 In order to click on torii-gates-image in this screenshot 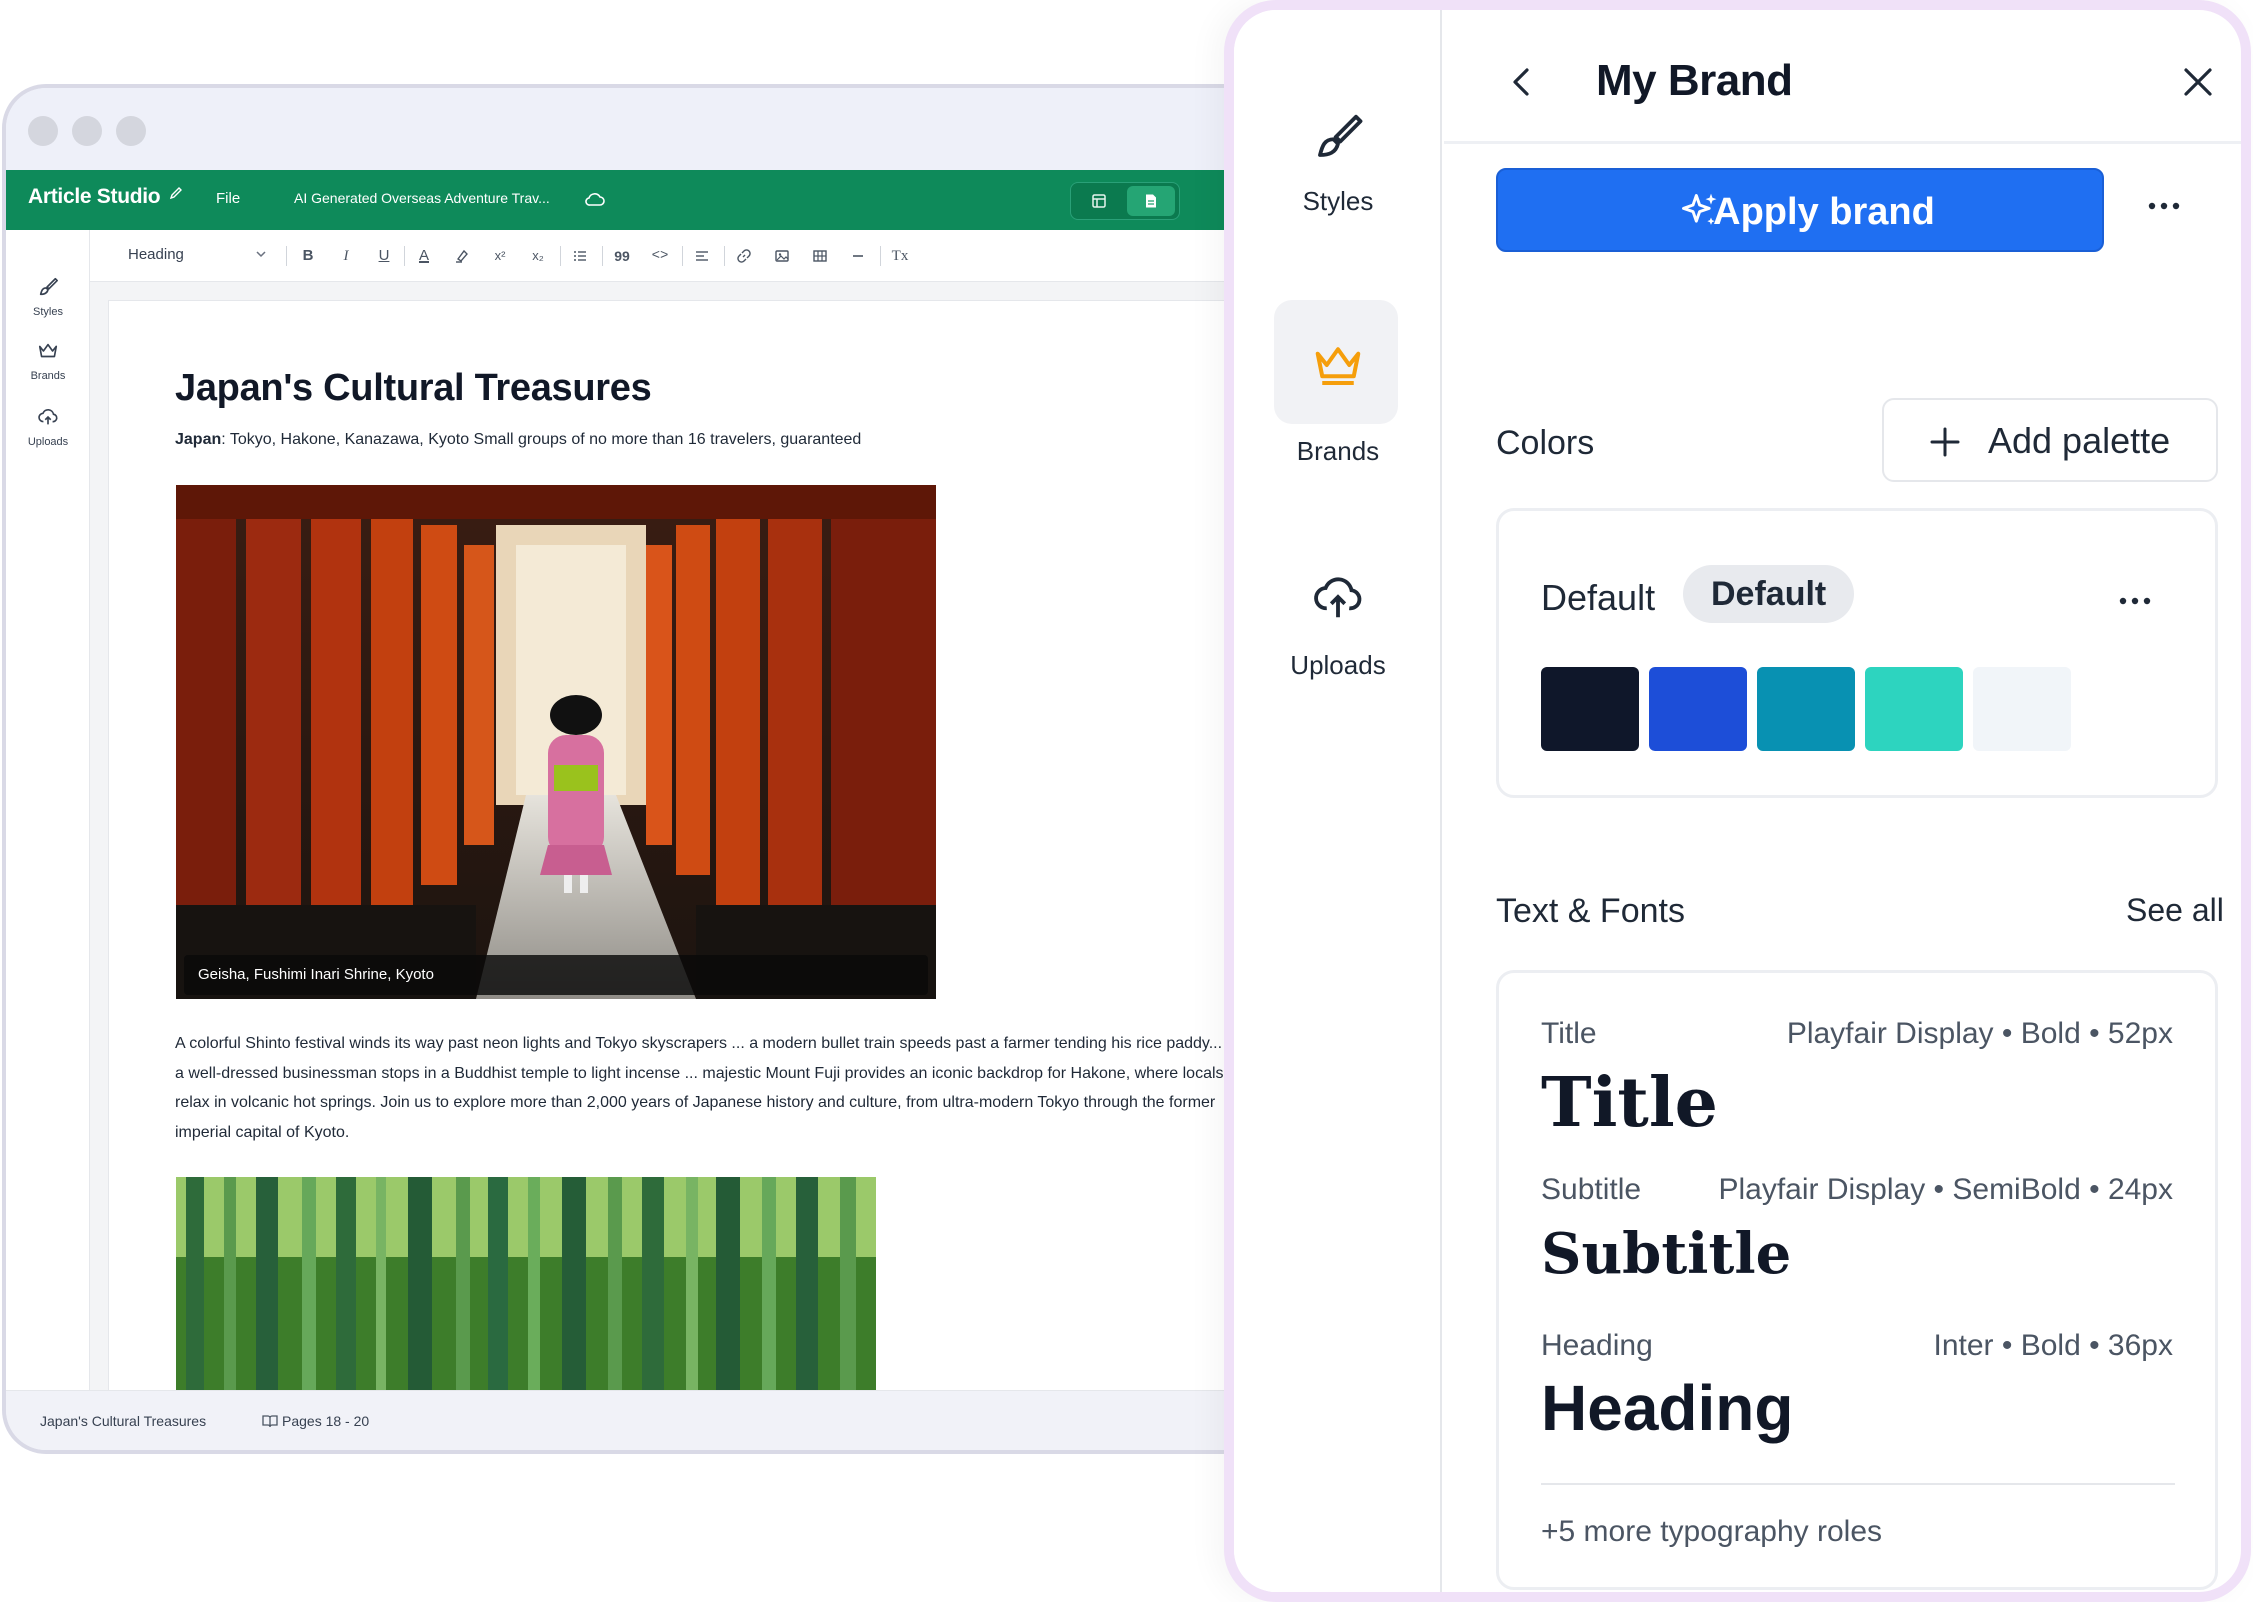, I will do `click(556, 742)`.